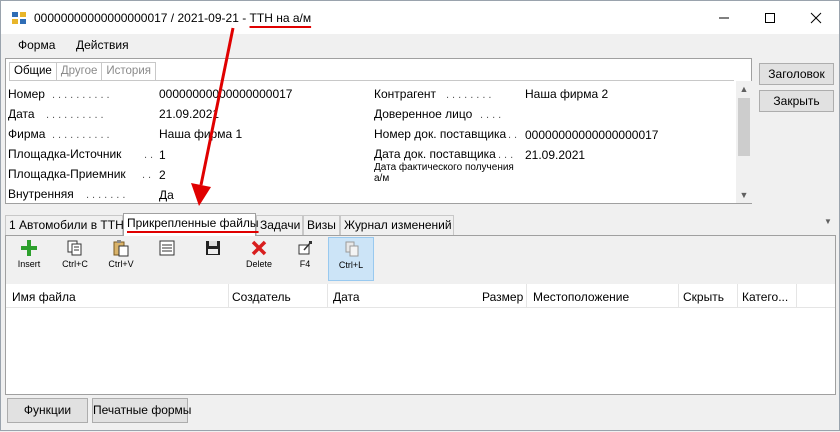 This screenshot has width=840, height=432. What do you see at coordinates (744, 89) in the screenshot?
I see `scroll-up-icon: ▲` at bounding box center [744, 89].